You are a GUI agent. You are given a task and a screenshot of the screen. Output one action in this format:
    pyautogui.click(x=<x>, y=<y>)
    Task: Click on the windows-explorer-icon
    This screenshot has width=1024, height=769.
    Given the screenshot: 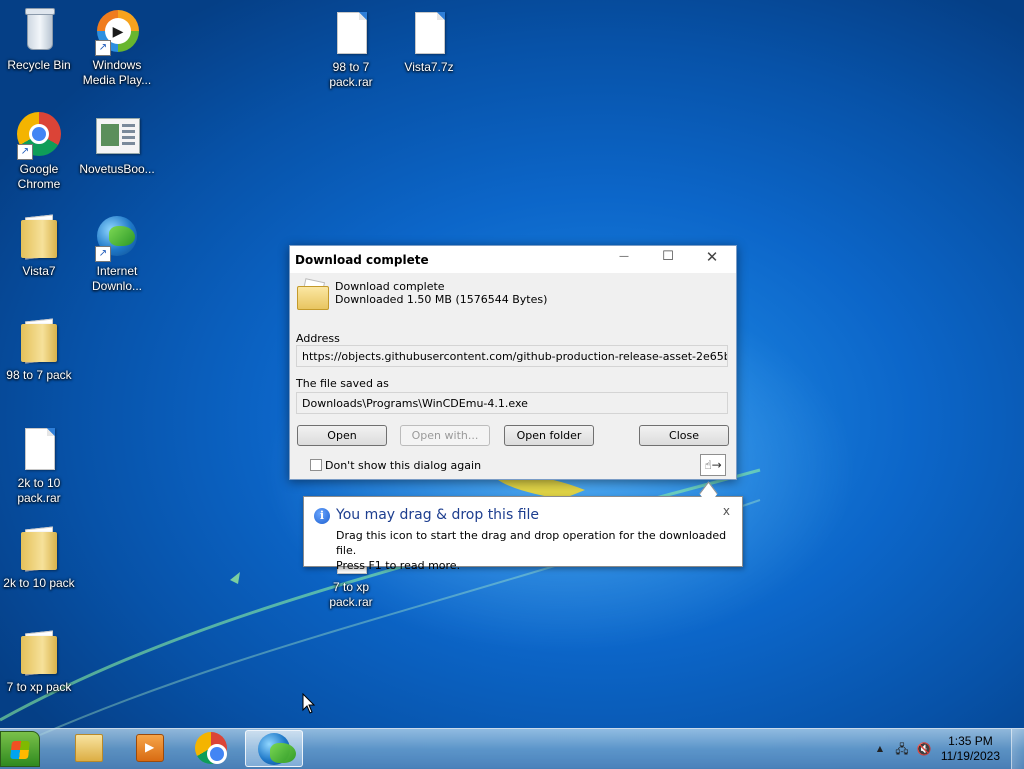 What is the action you would take?
    pyautogui.click(x=89, y=748)
    